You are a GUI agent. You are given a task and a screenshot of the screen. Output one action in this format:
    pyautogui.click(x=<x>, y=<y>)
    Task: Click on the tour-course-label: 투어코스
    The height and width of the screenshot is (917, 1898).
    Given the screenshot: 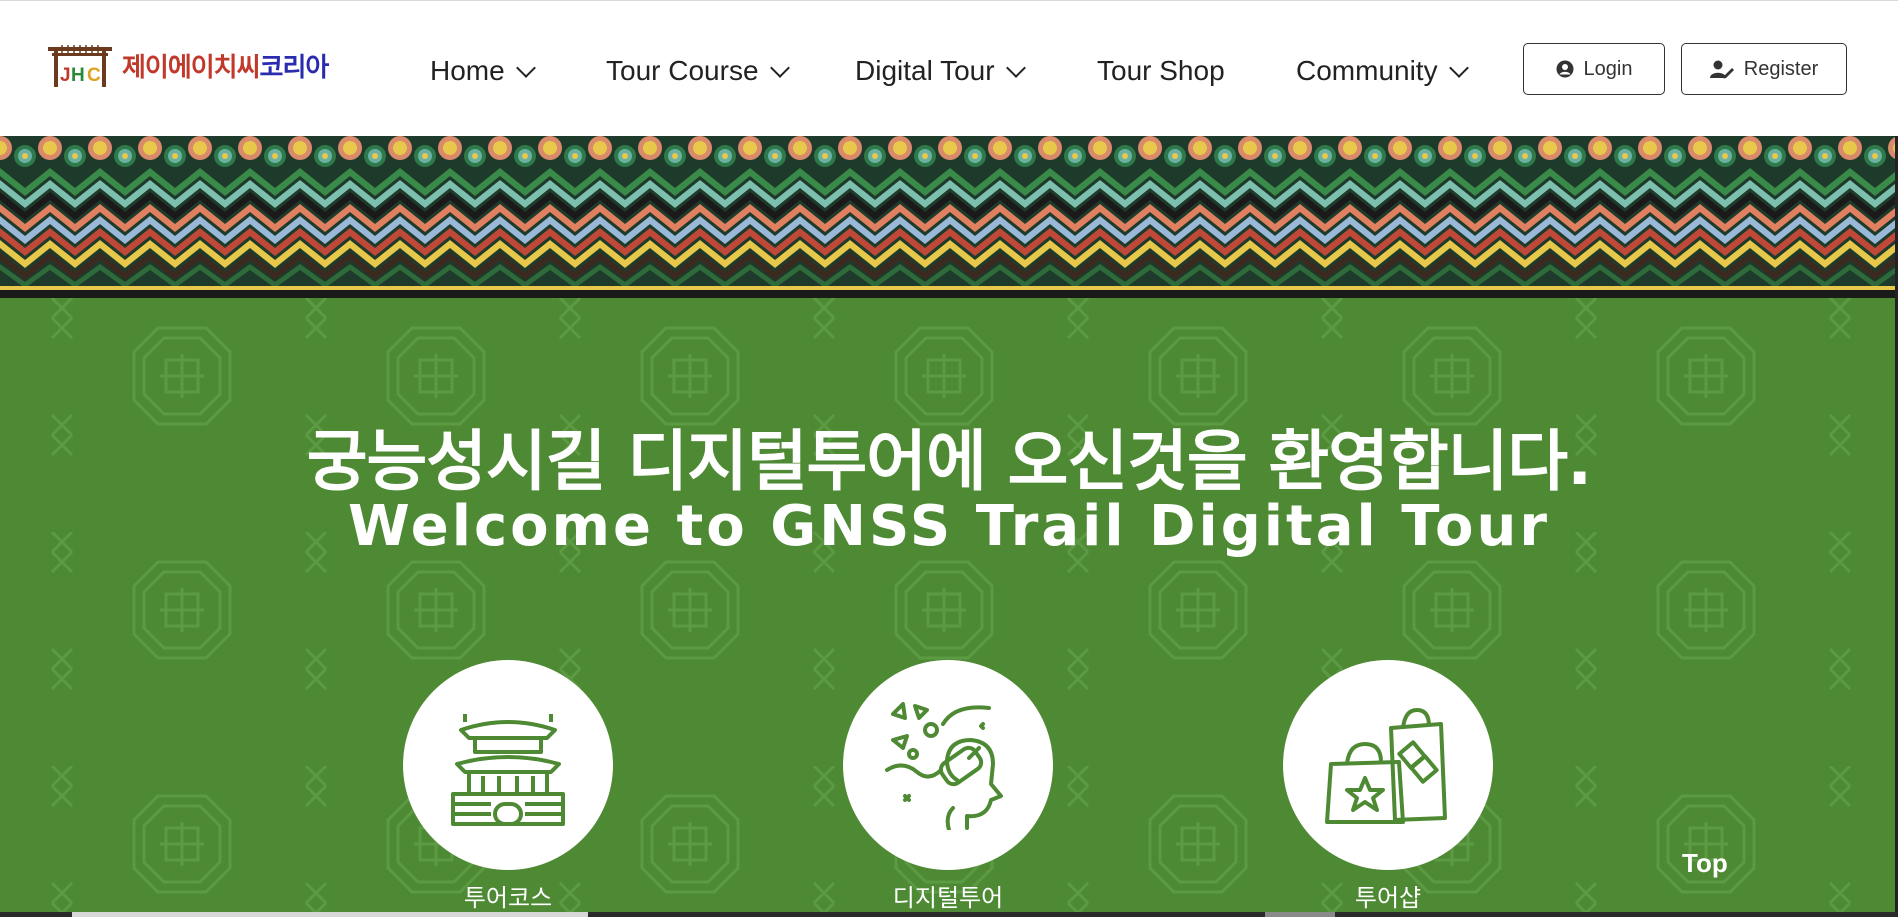 What is the action you would take?
    pyautogui.click(x=508, y=895)
    